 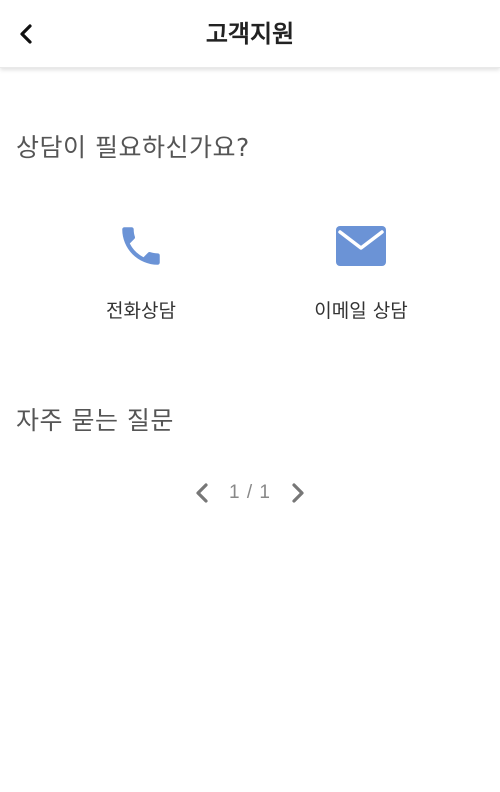 I want to click on chevron-right-icon, so click(x=298, y=493).